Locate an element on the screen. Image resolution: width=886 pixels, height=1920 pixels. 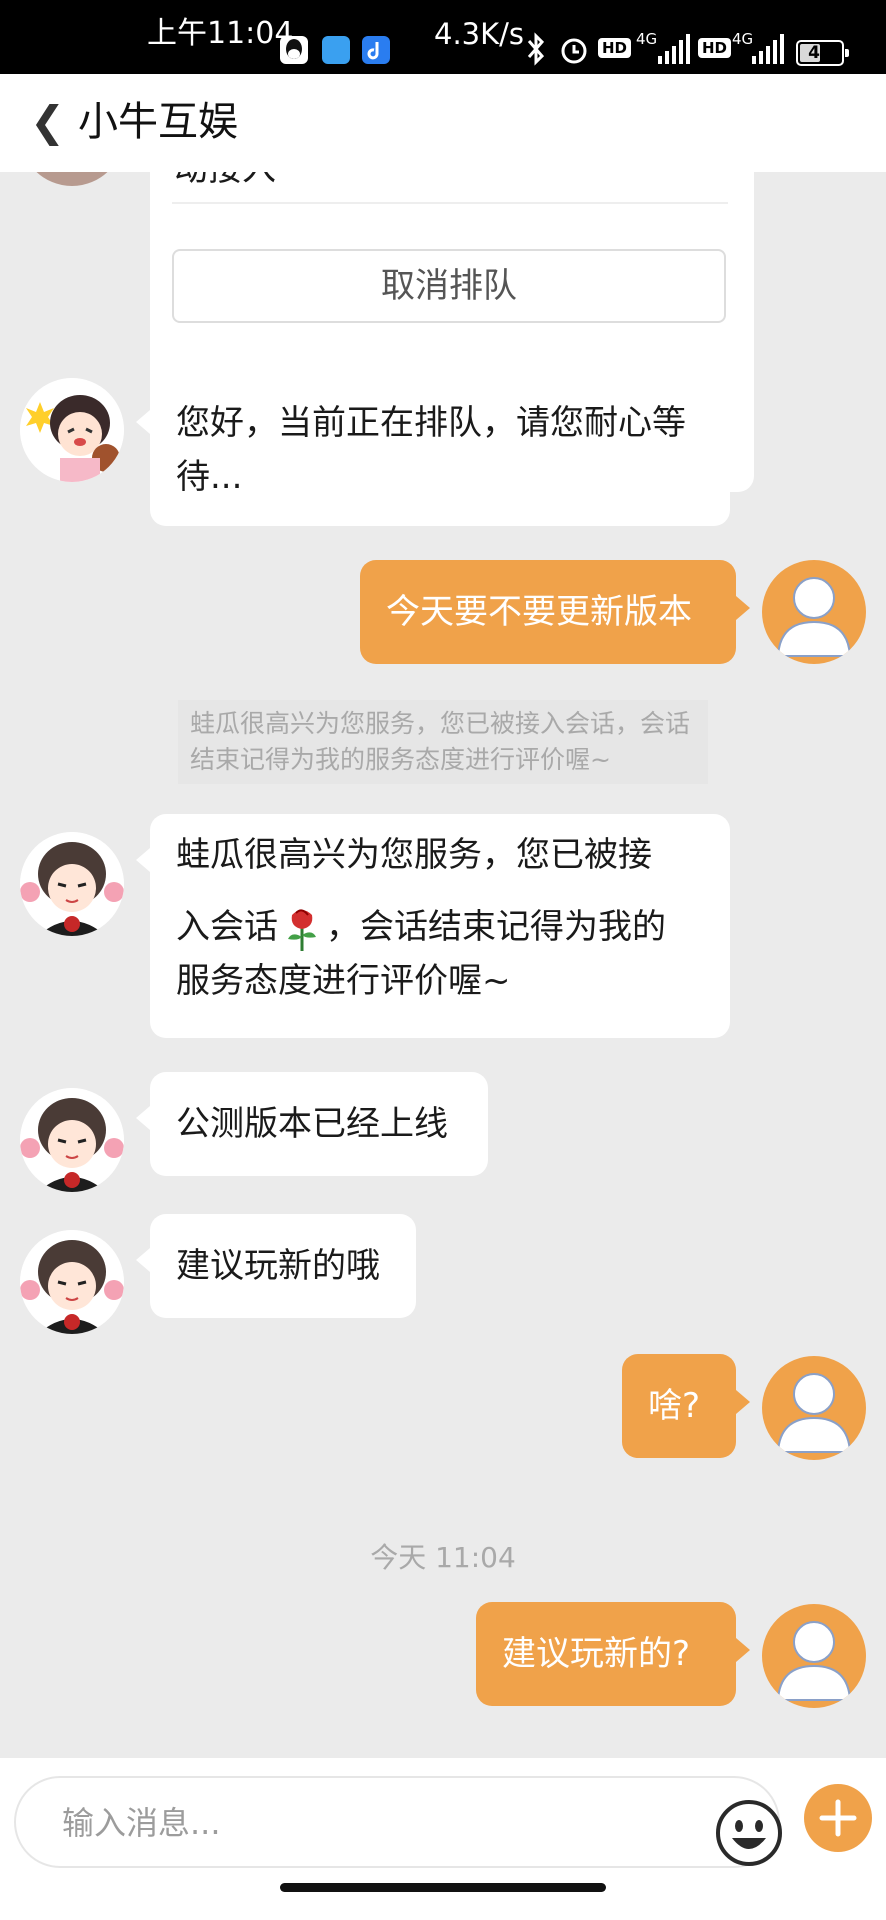
network-1: 4G is located at coordinates (647, 39).